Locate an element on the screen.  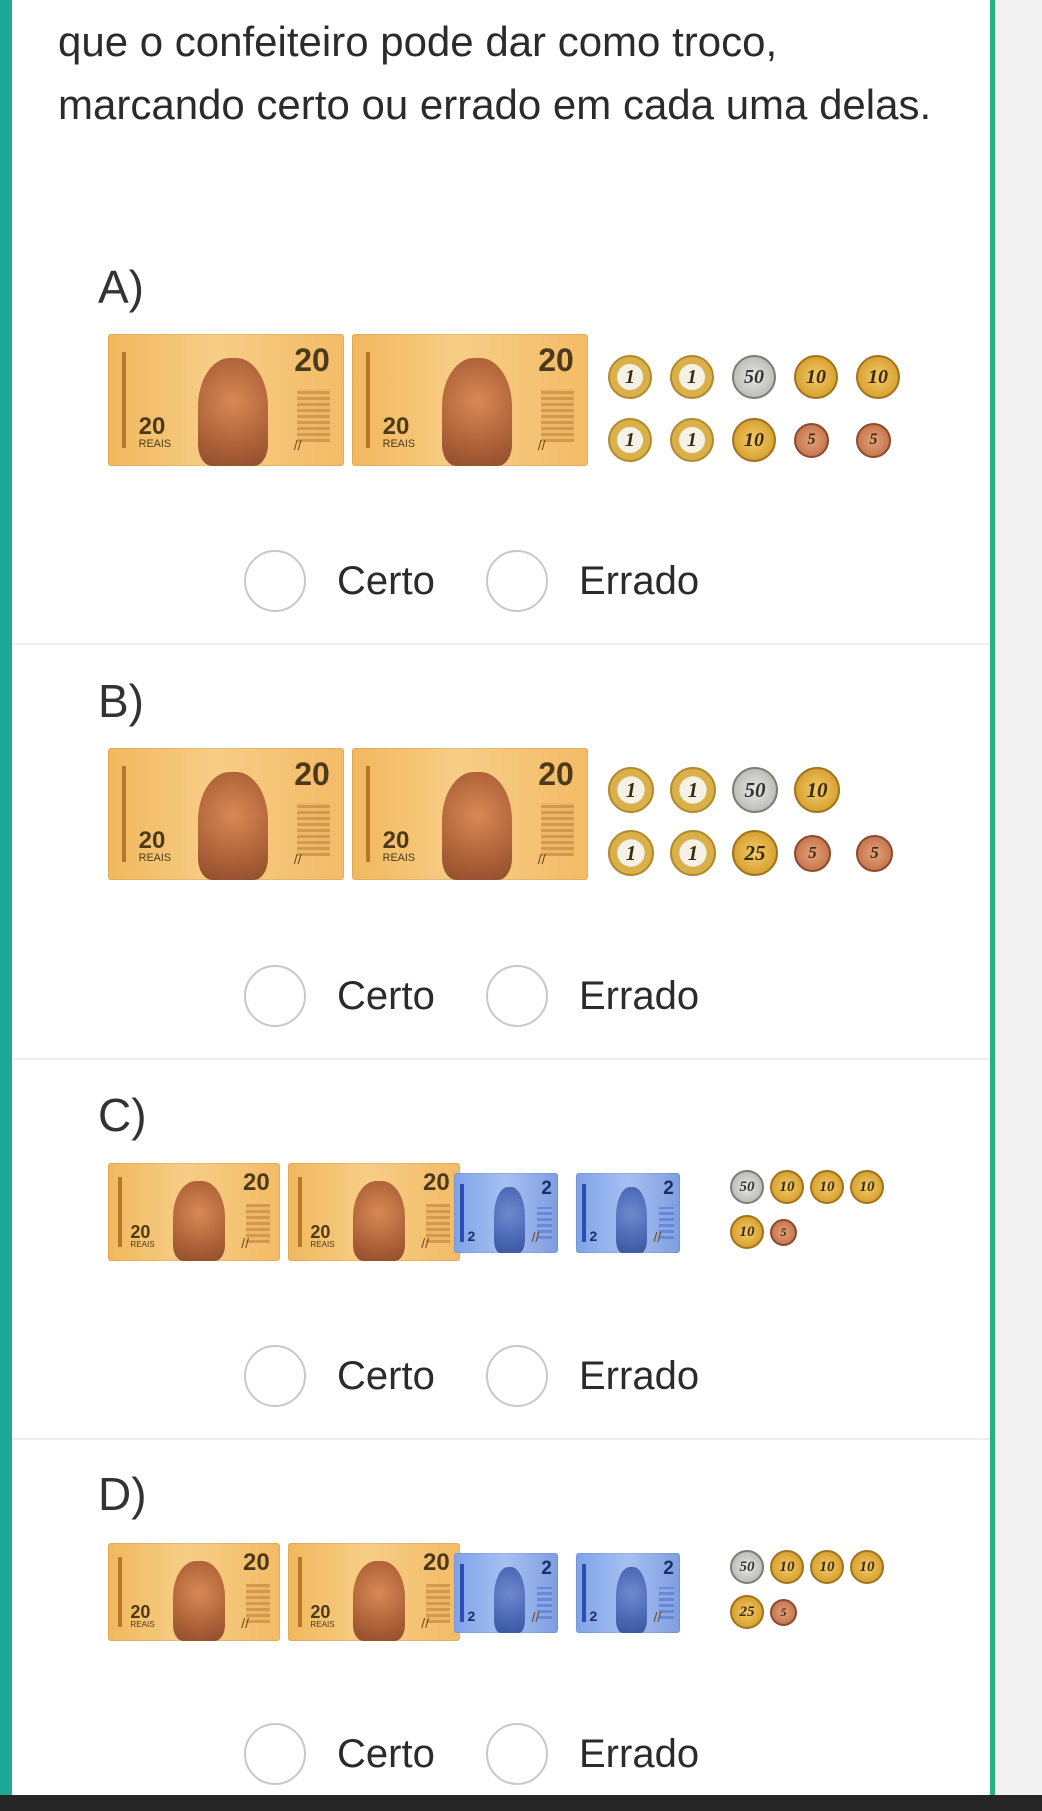
right-gutter is located at coordinates (1018, 897).